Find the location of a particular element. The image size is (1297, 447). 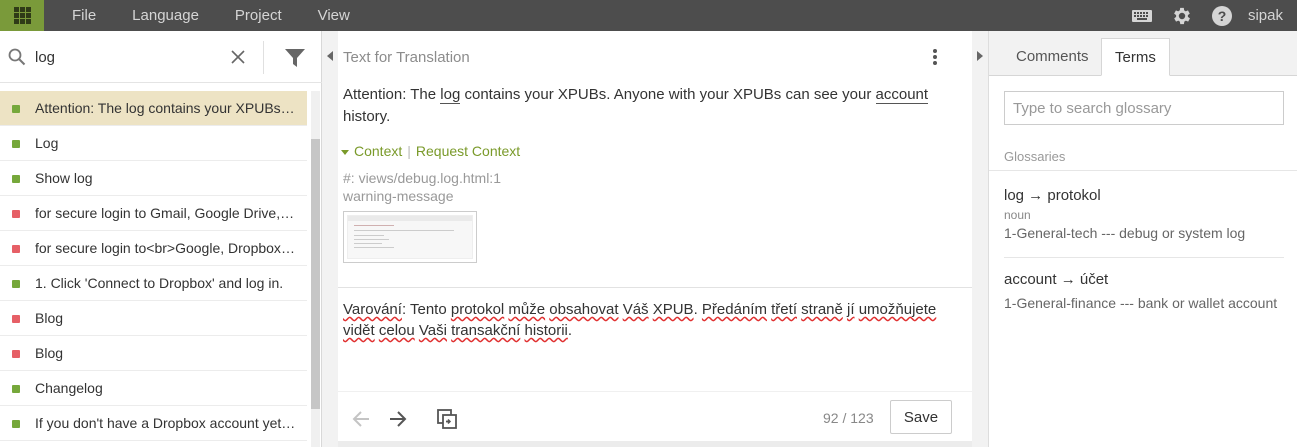

search-bar is located at coordinates (161, 57).